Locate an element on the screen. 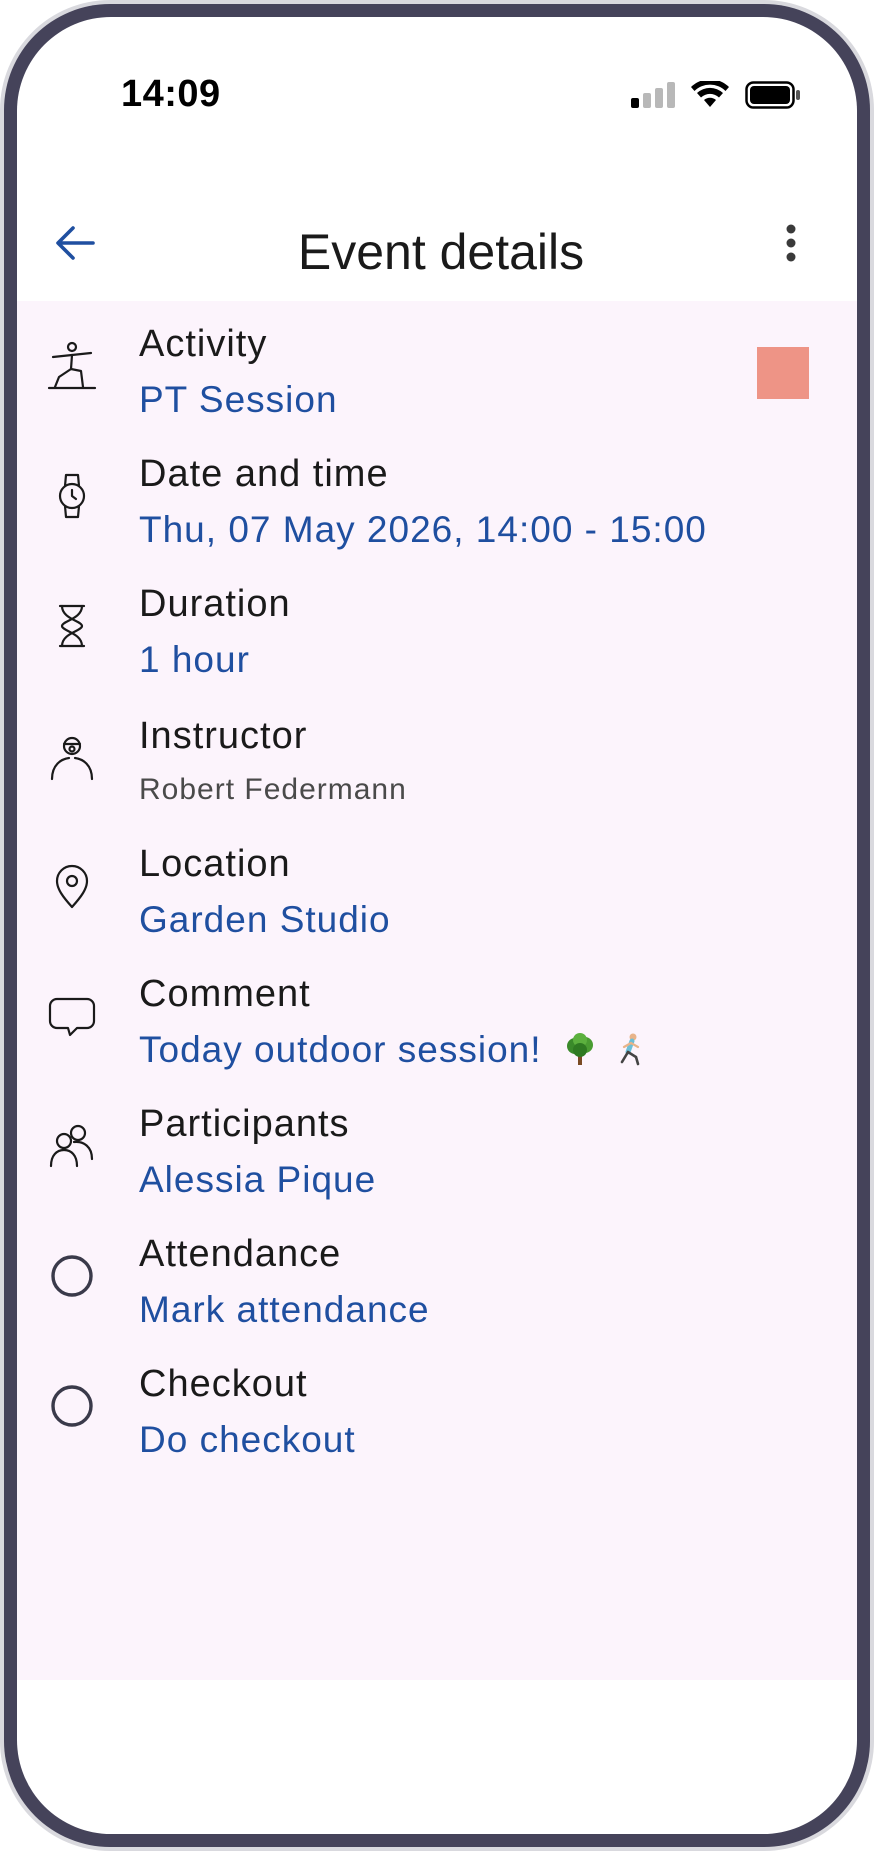 The height and width of the screenshot is (1851, 874). mark-attendance-link: Mark attendance is located at coordinates (284, 1310).